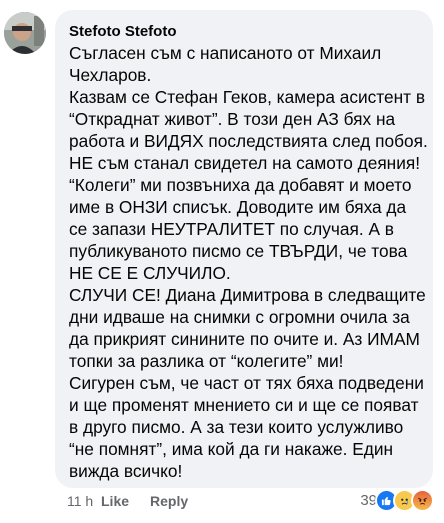 The image size is (444, 523). What do you see at coordinates (232, 119) in the screenshot?
I see `comment-line: “Откраднат живот”. В този ден АЗ бях на` at bounding box center [232, 119].